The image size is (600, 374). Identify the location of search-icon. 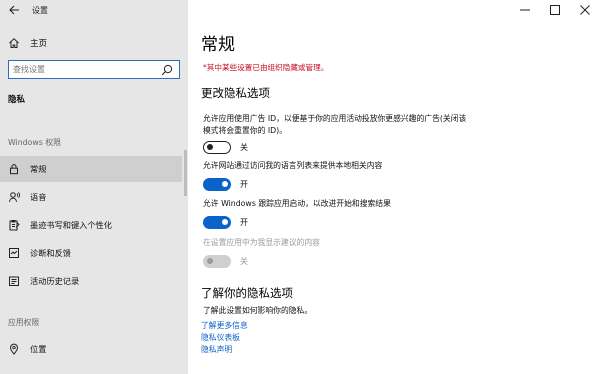
(167, 70).